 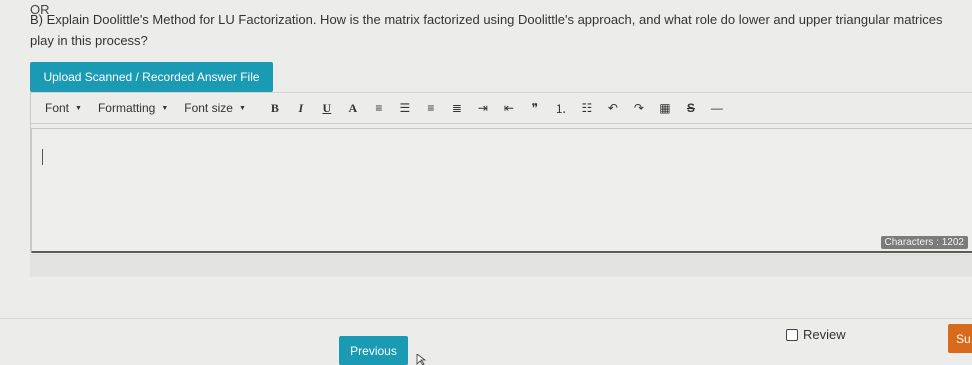 What do you see at coordinates (824, 334) in the screenshot?
I see `review-label: Review` at bounding box center [824, 334].